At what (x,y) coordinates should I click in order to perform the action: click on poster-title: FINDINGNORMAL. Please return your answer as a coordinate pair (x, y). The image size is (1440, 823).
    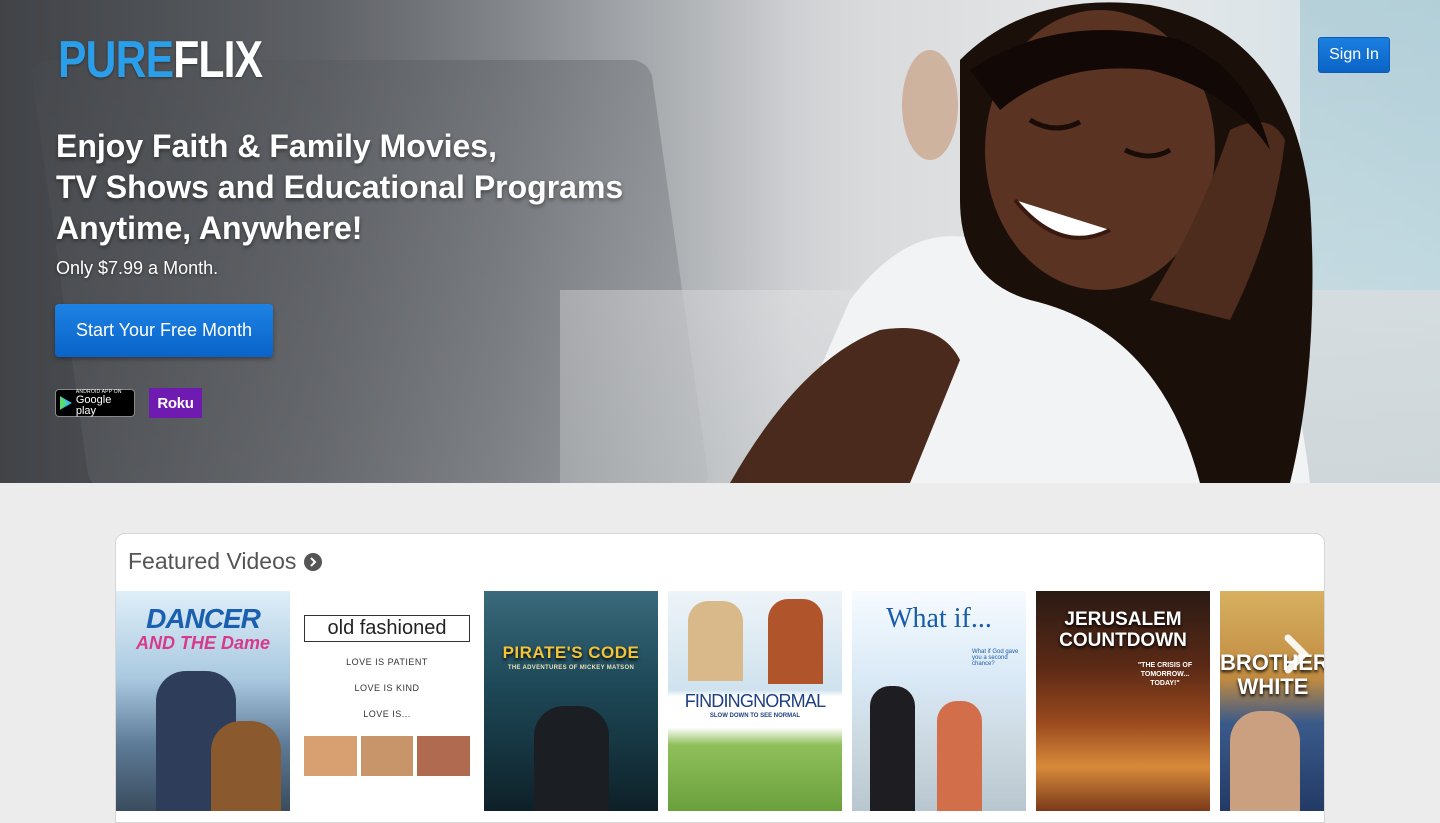
    Looking at the image, I should click on (755, 701).